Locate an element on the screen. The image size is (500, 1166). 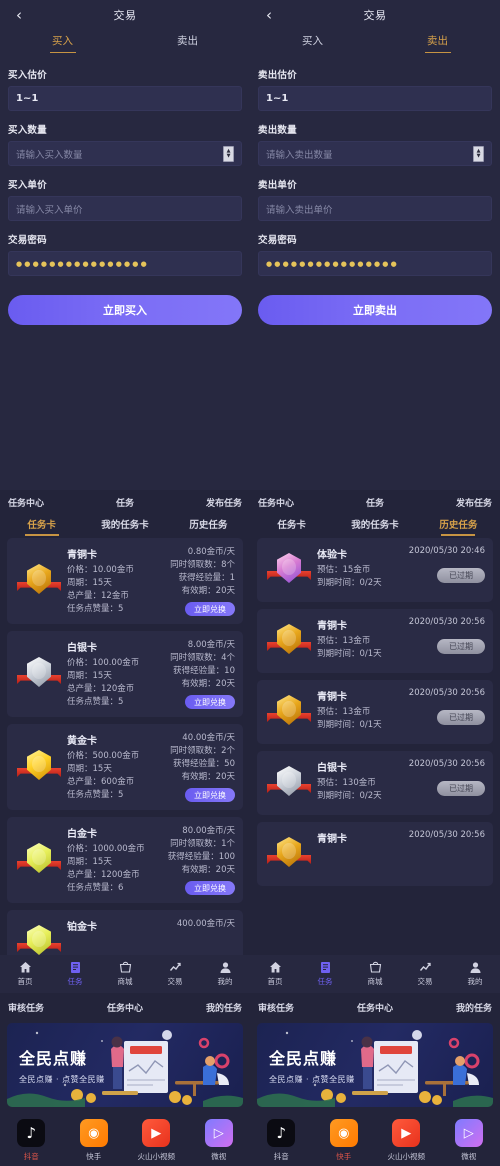
history-card: 白银卡 预估：130金币 到期时间：0/2天 2020/05/30 20:56 已过期 is located at coordinates (375, 783).